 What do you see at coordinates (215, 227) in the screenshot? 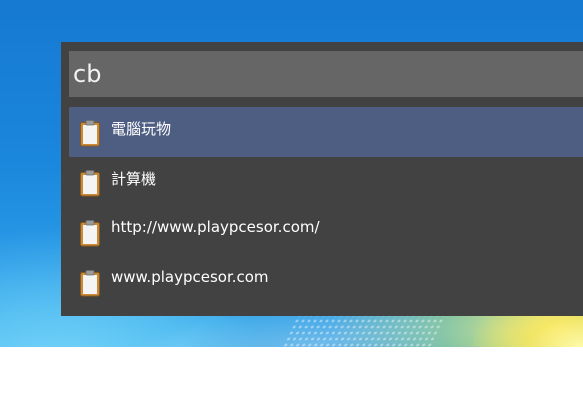
I see `result-label: http://www.playpcesor.com/` at bounding box center [215, 227].